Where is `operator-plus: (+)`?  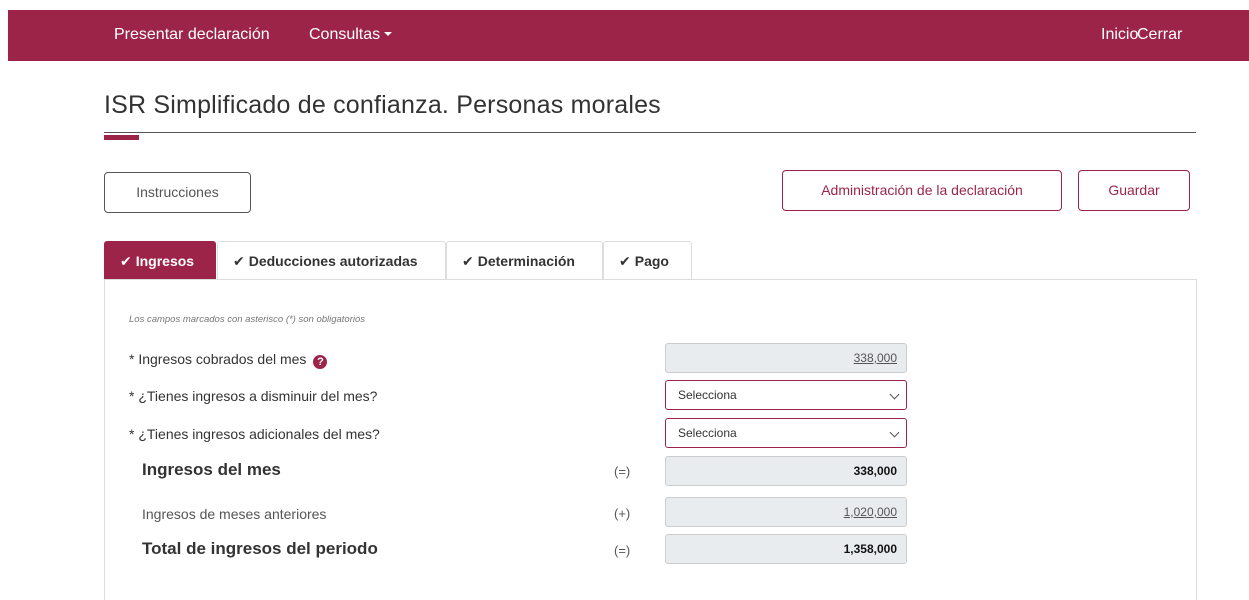
operator-plus: (+) is located at coordinates (622, 513).